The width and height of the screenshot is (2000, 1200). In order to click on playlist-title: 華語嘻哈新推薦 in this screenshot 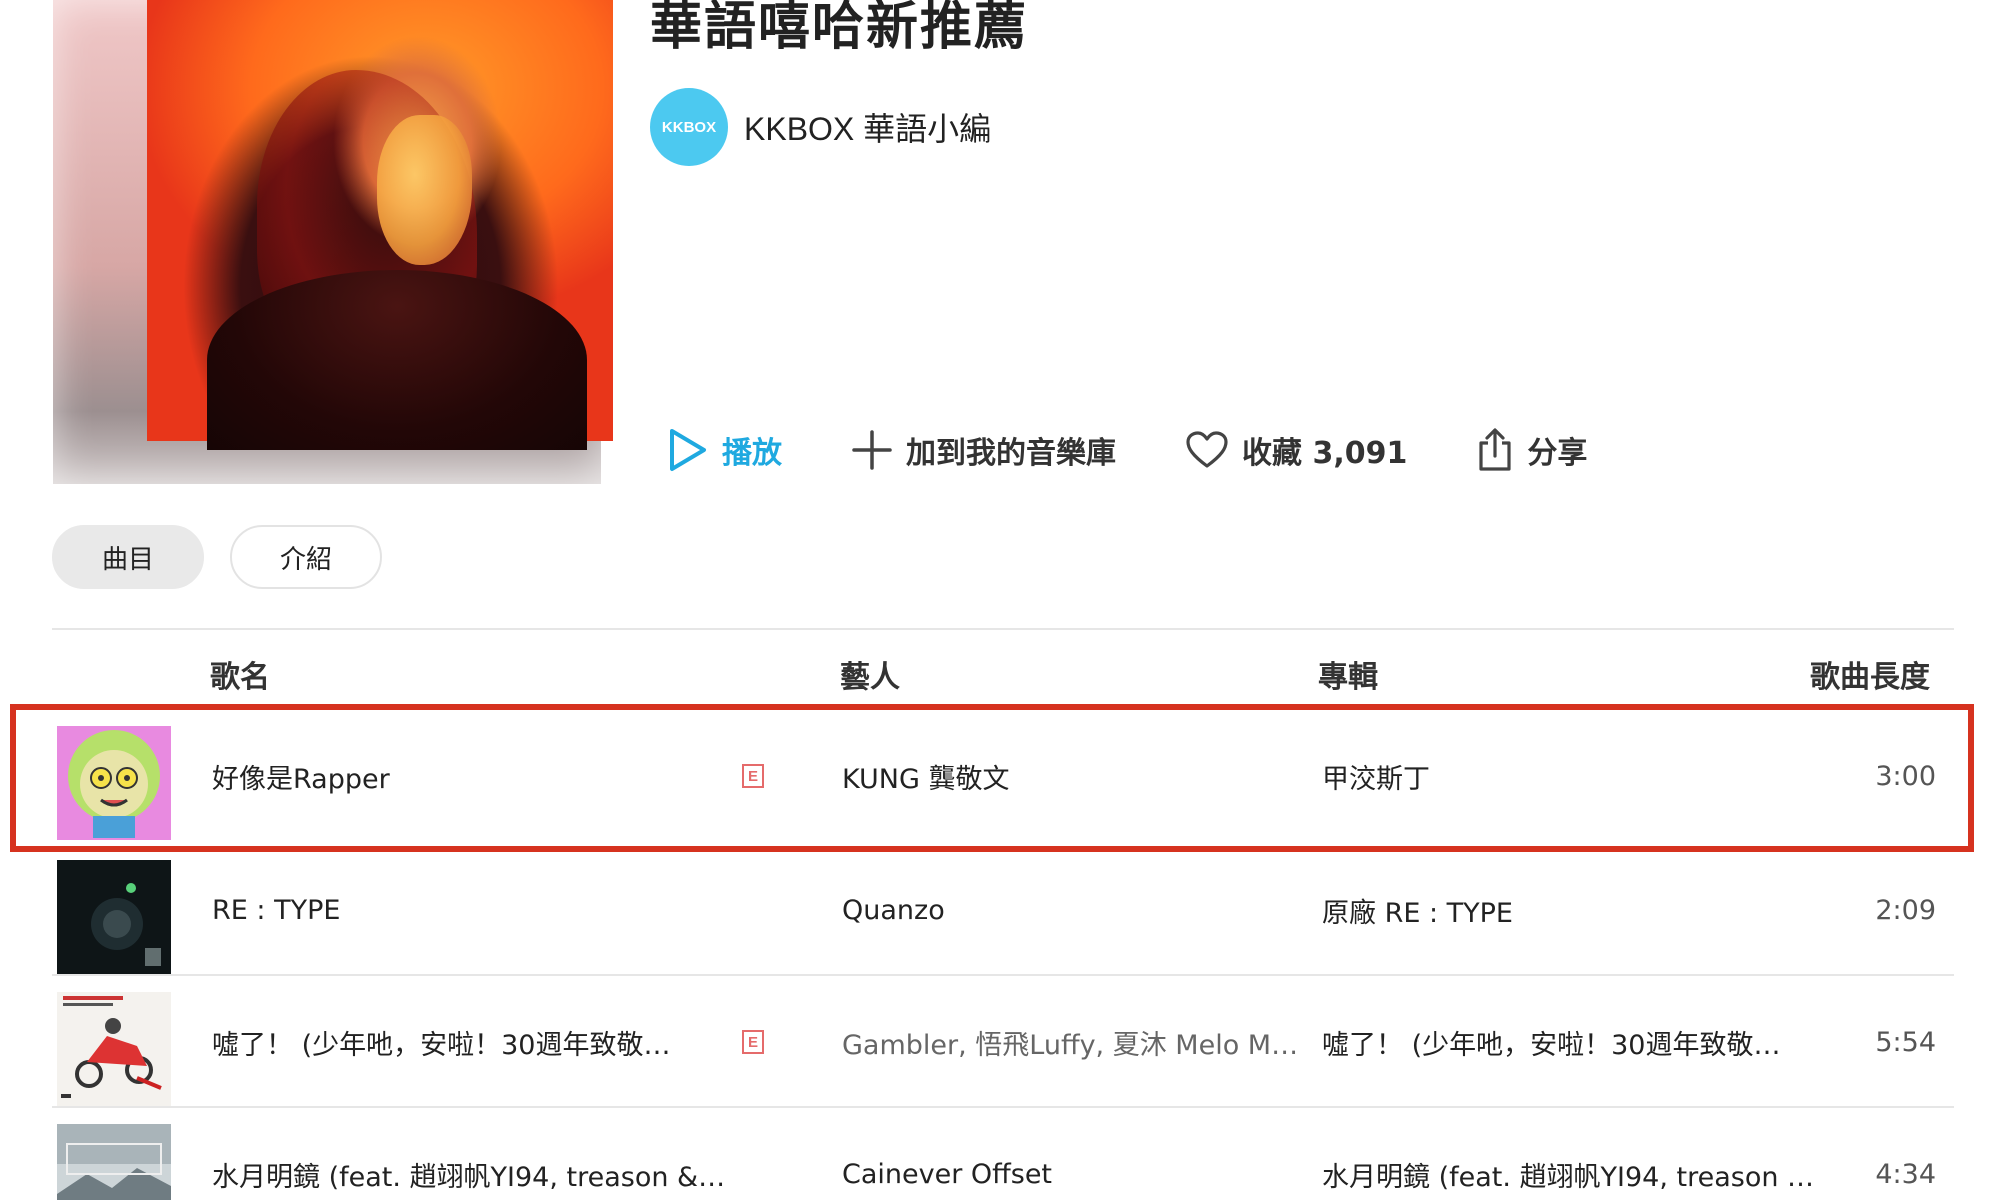, I will do `click(839, 28)`.